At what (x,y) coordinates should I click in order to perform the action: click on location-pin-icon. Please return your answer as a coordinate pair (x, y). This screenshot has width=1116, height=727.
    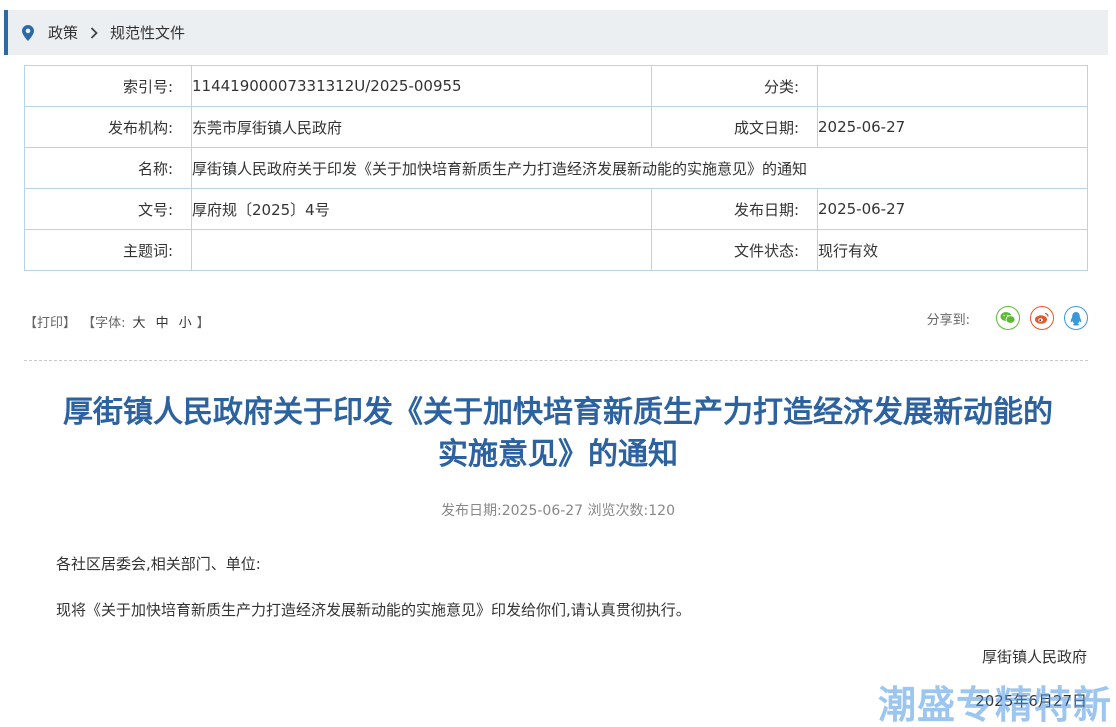
    Looking at the image, I should click on (28, 32).